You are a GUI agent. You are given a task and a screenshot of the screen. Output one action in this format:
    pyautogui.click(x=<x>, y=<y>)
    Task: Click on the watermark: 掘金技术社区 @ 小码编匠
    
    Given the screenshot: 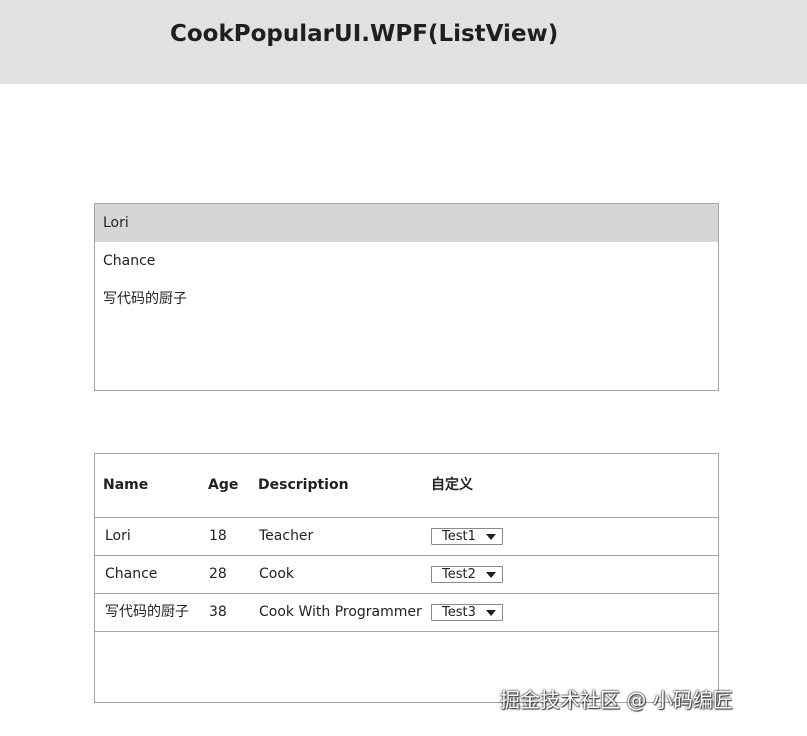 What is the action you would take?
    pyautogui.click(x=616, y=700)
    